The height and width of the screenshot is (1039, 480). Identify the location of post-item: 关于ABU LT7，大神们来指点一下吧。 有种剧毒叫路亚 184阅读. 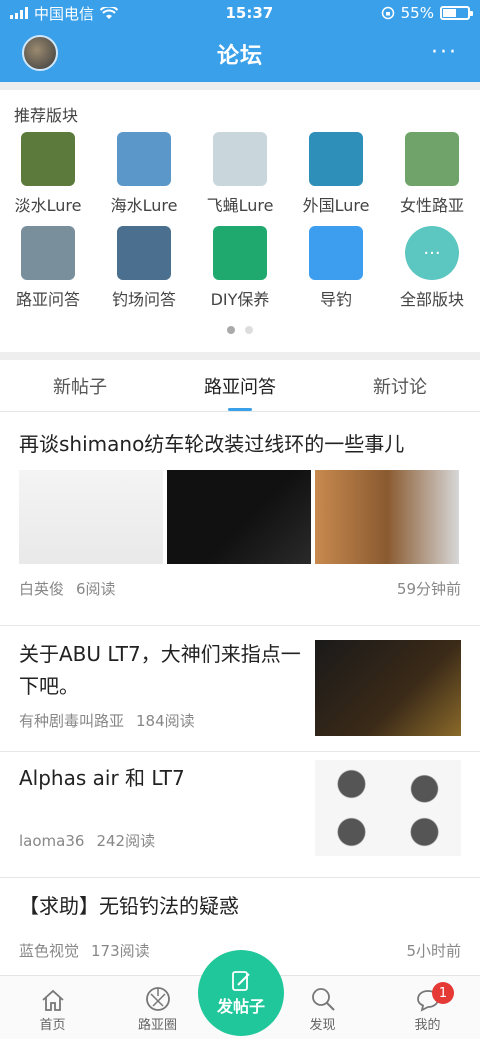
(240, 688).